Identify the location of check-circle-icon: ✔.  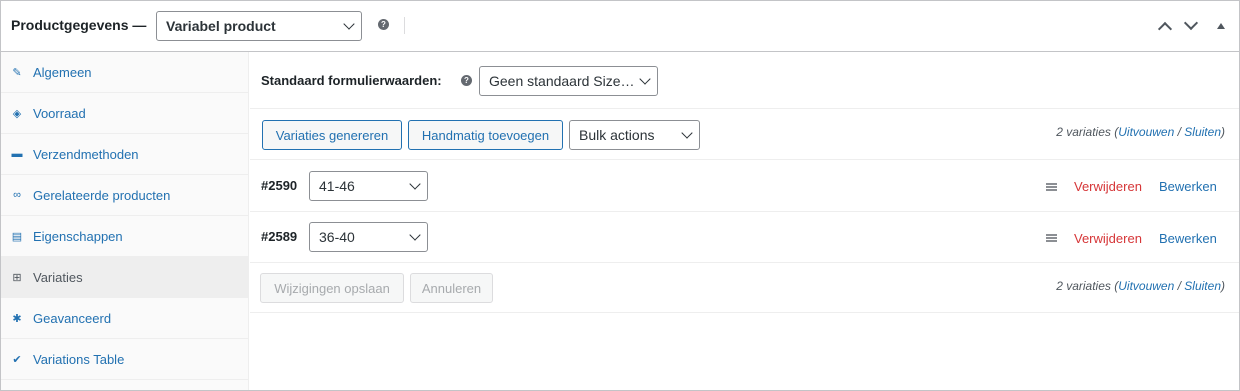
(17, 359).